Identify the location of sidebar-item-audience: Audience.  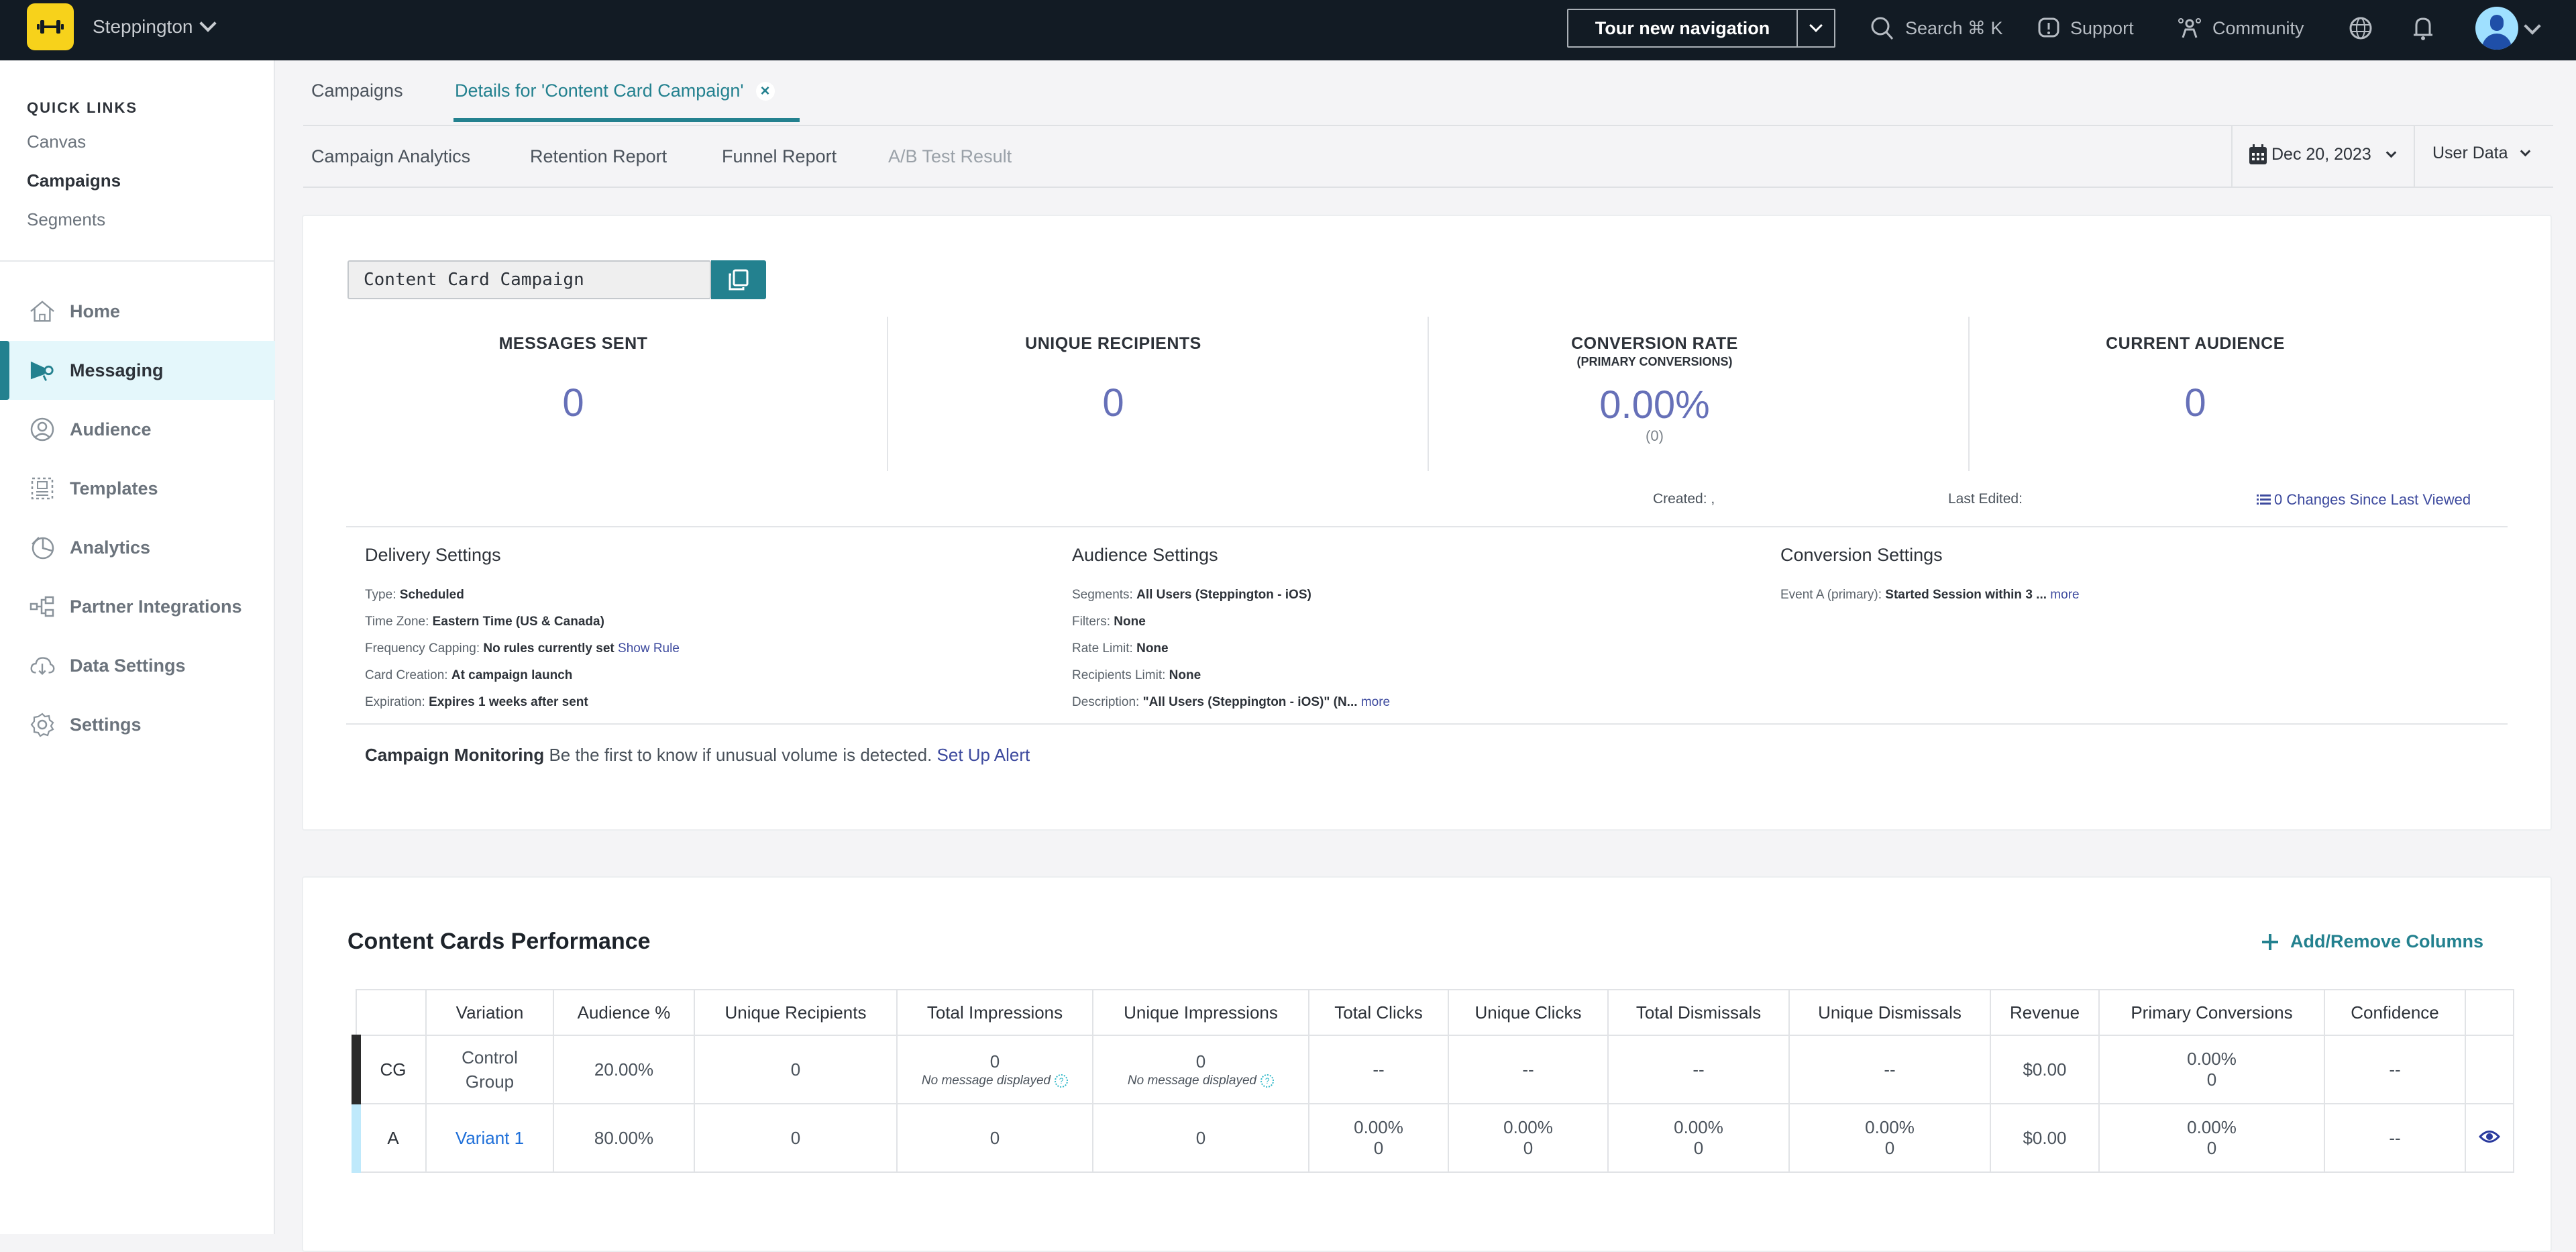
(137, 429).